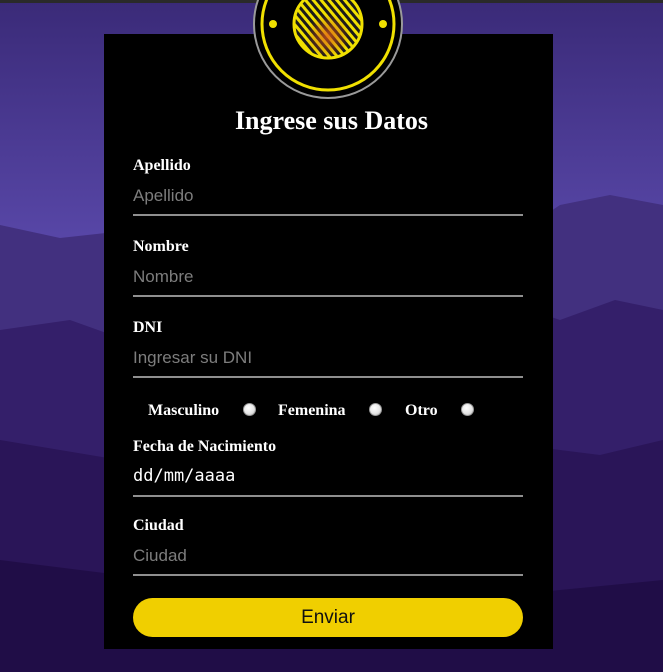  What do you see at coordinates (162, 165) in the screenshot?
I see `apellido-label: Apellido` at bounding box center [162, 165].